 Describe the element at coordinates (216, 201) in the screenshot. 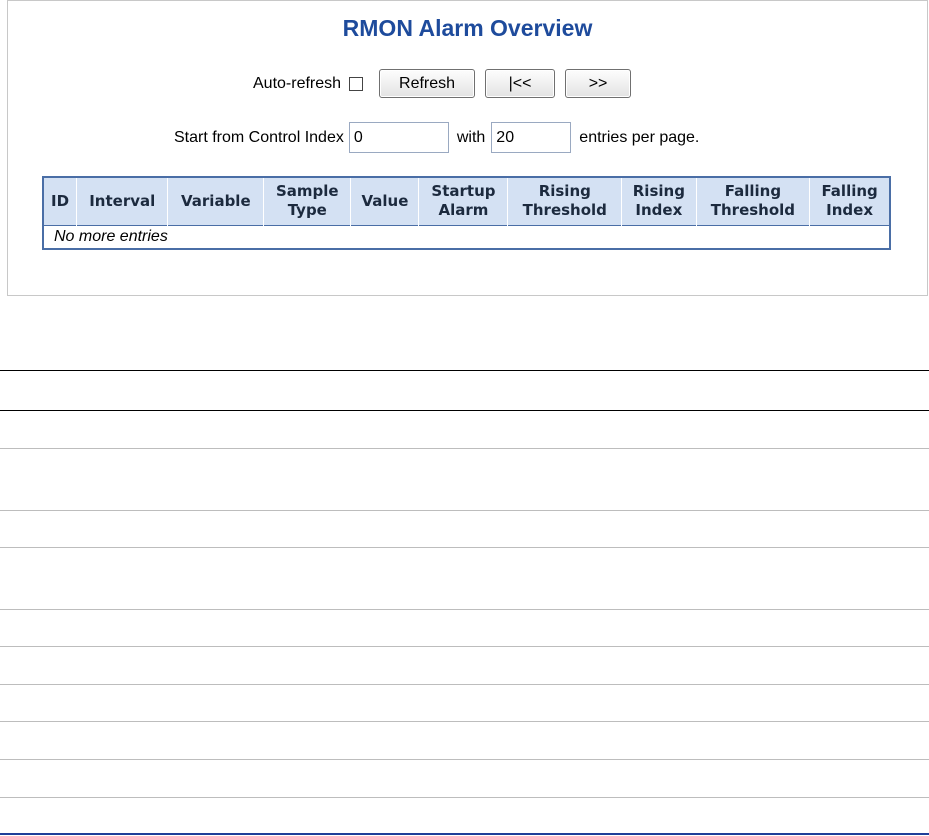

I see `col-variable: Variable` at that location.